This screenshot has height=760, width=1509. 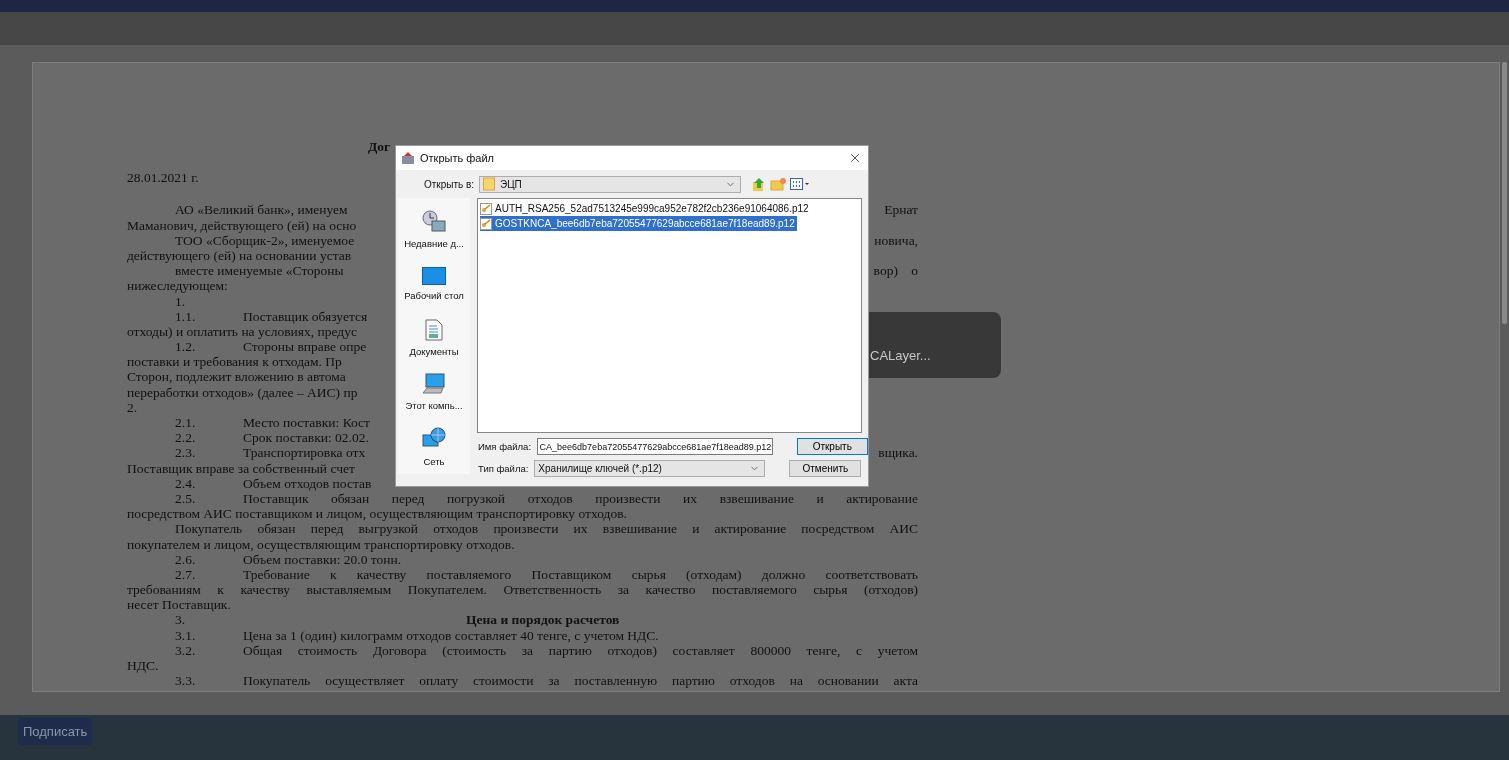 What do you see at coordinates (261, 210) in the screenshot?
I see `document-text: АО «Великий банк», именуем` at bounding box center [261, 210].